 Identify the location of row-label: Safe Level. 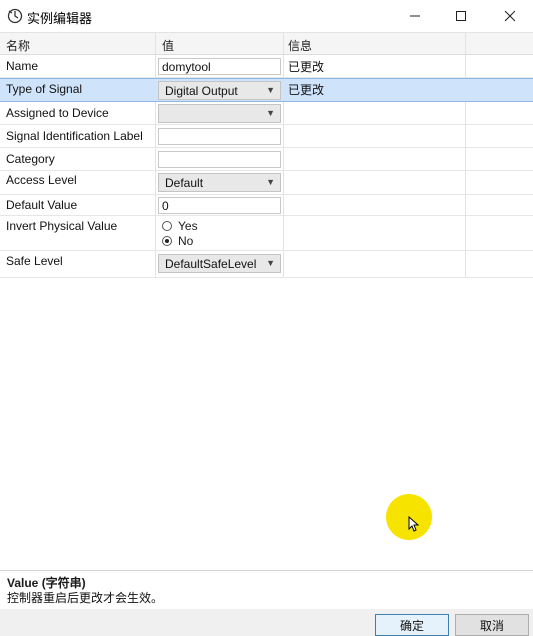
(34, 261).